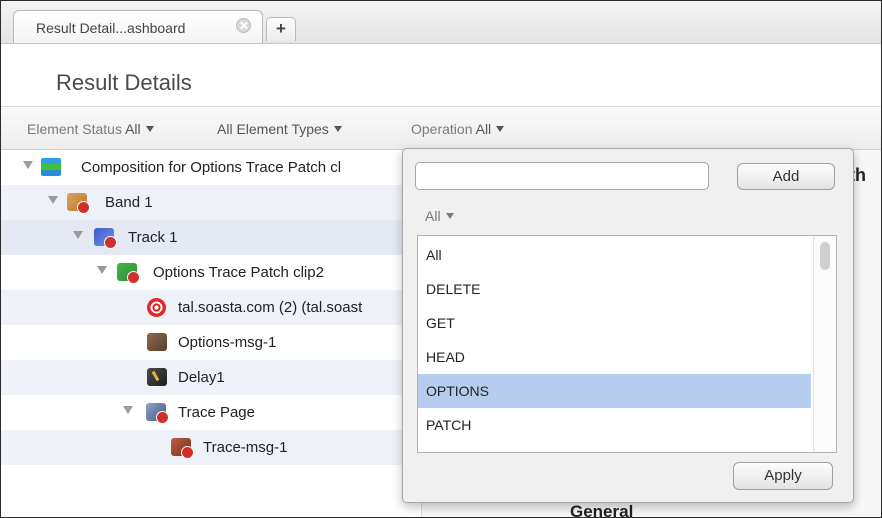 Image resolution: width=882 pixels, height=518 pixels. I want to click on tree-row: Options Trace Patch clip2, so click(211, 272).